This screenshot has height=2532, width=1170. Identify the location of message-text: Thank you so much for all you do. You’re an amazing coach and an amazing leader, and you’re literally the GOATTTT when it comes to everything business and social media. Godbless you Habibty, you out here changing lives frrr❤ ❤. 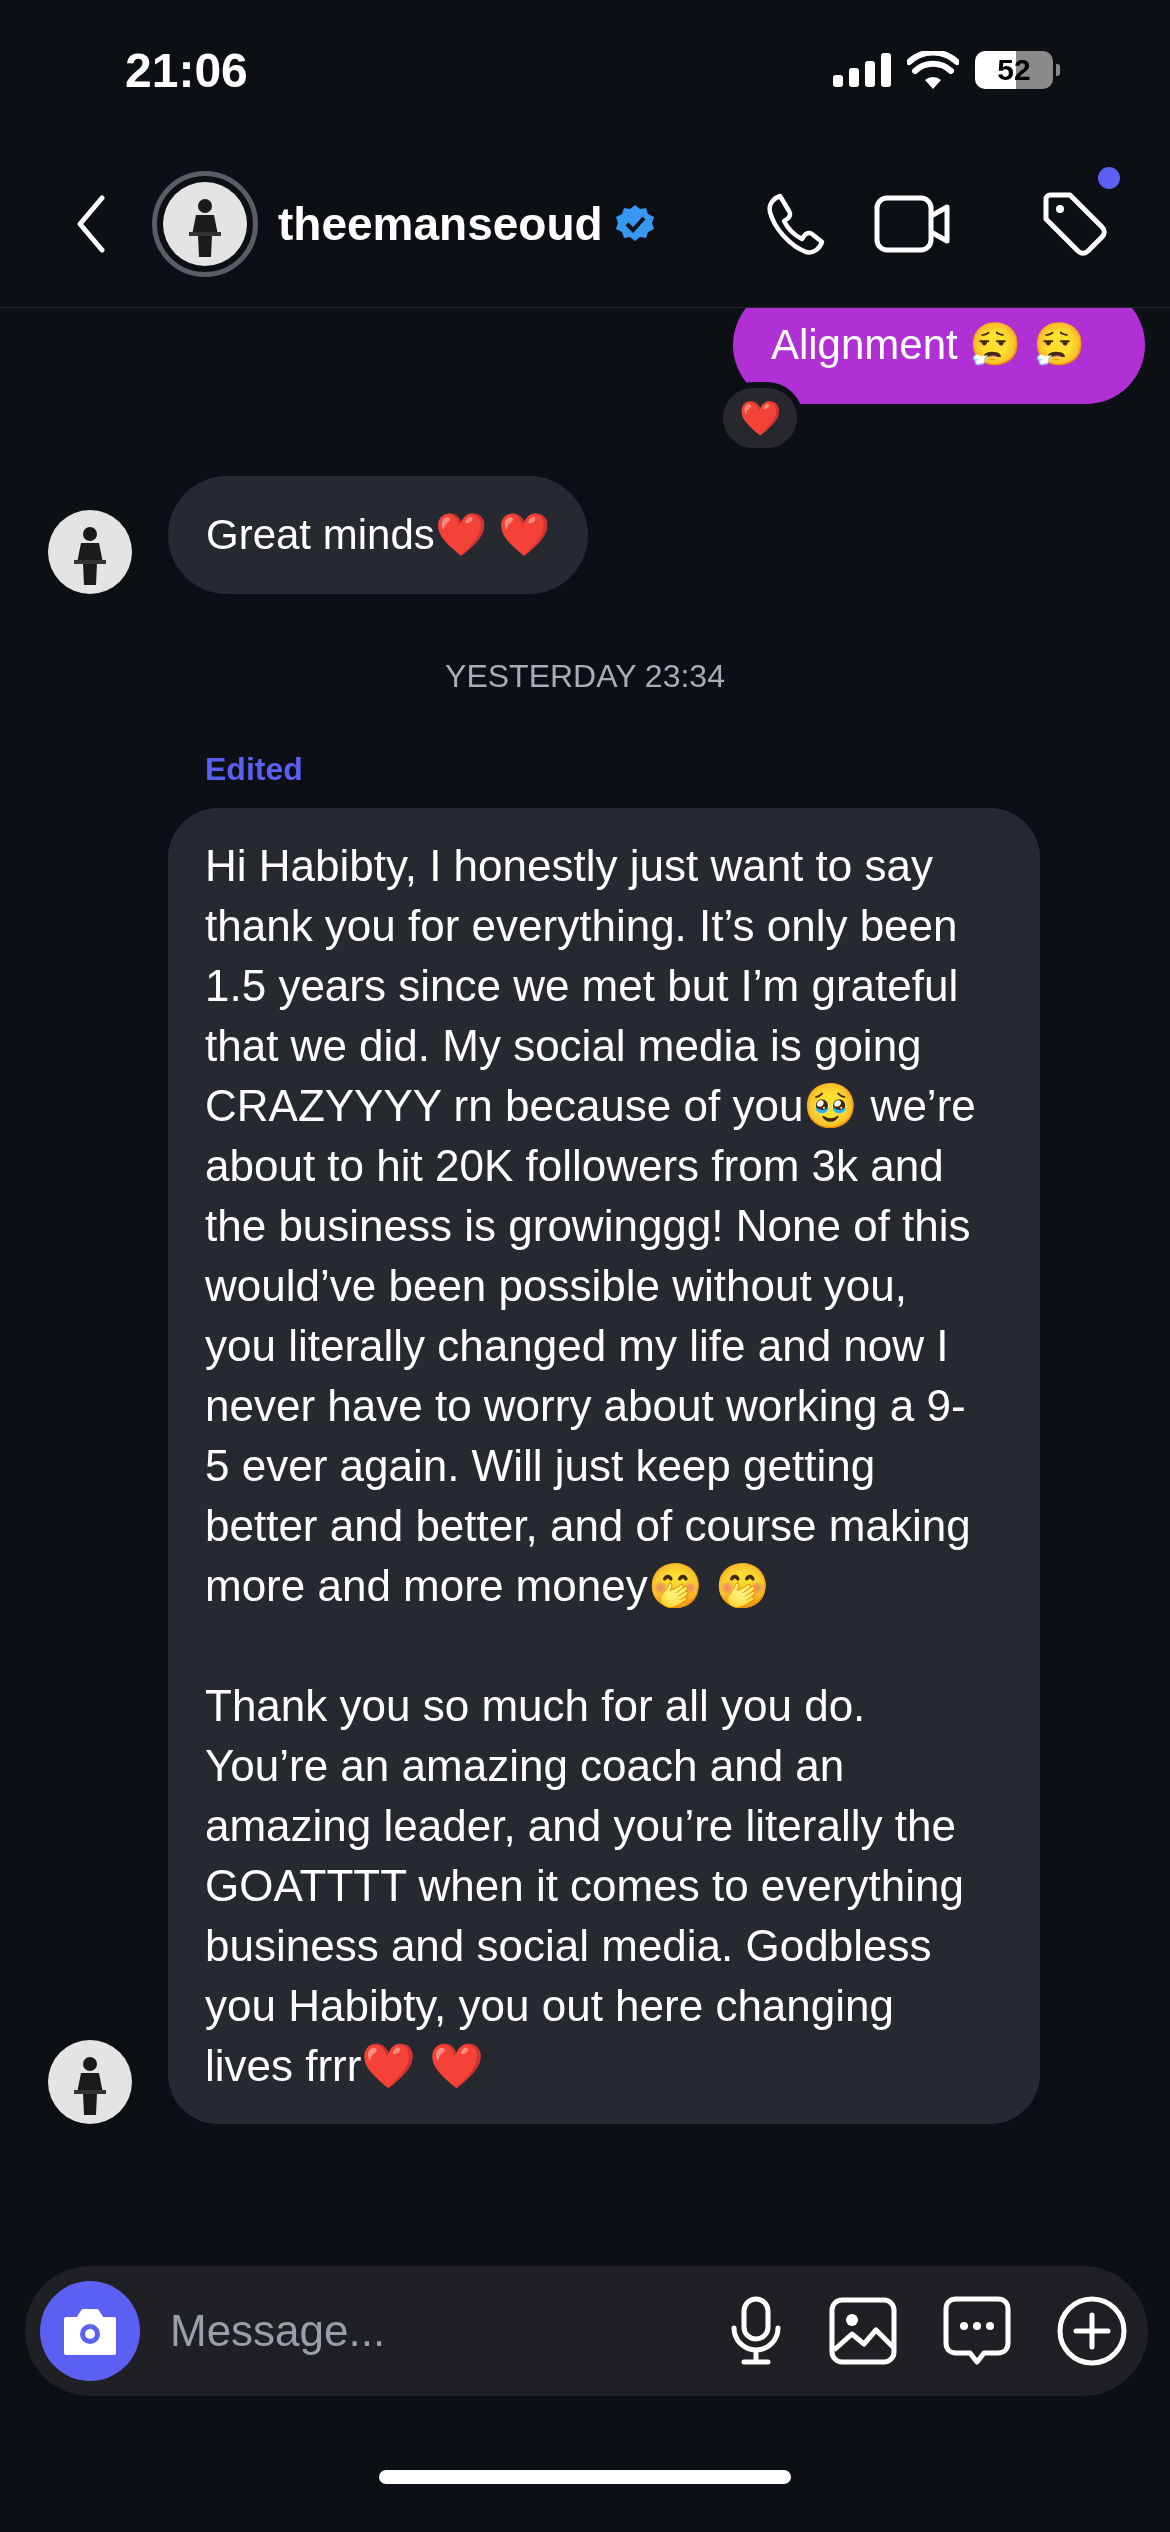
(585, 1886).